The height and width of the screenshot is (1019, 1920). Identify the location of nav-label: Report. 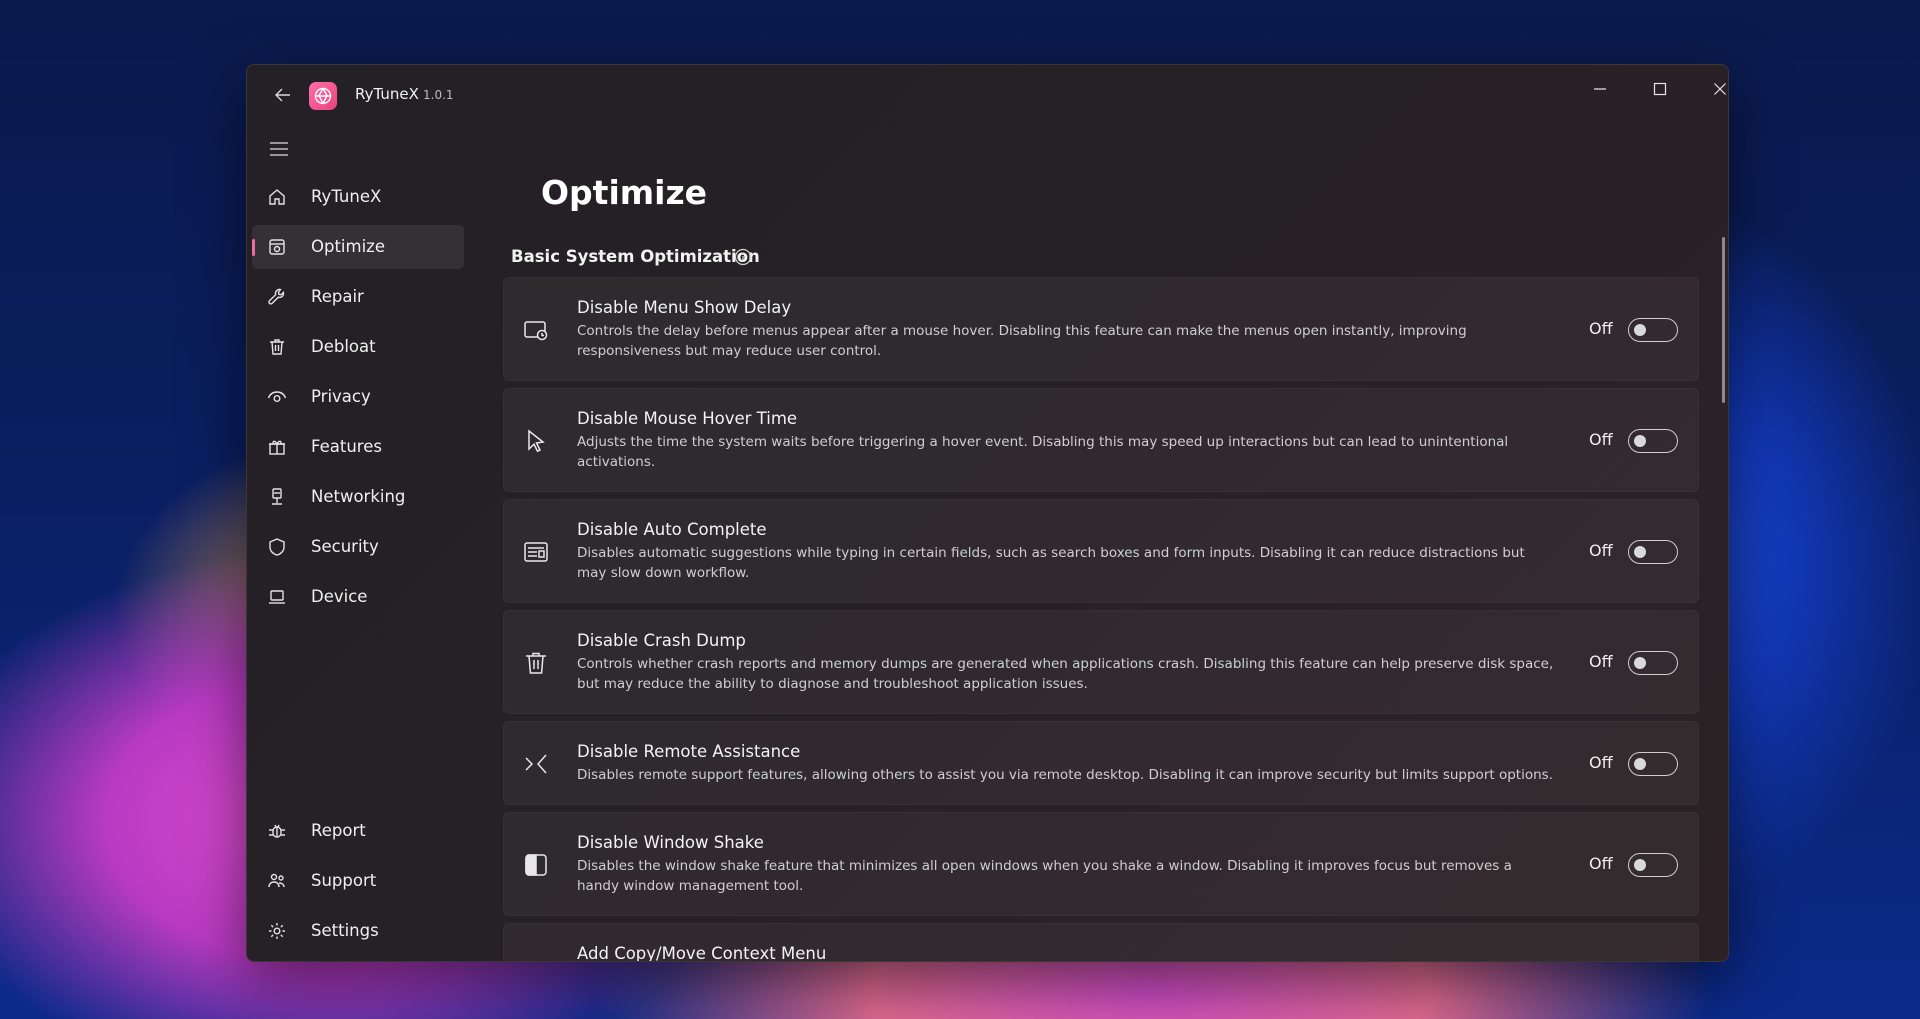
(338, 830).